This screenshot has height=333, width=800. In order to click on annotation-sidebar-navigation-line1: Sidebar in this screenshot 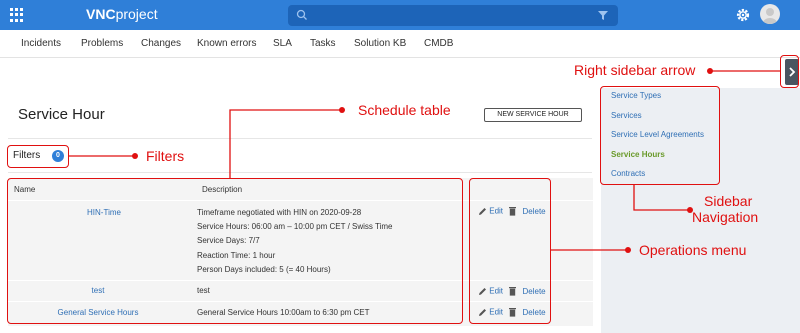, I will do `click(728, 201)`.